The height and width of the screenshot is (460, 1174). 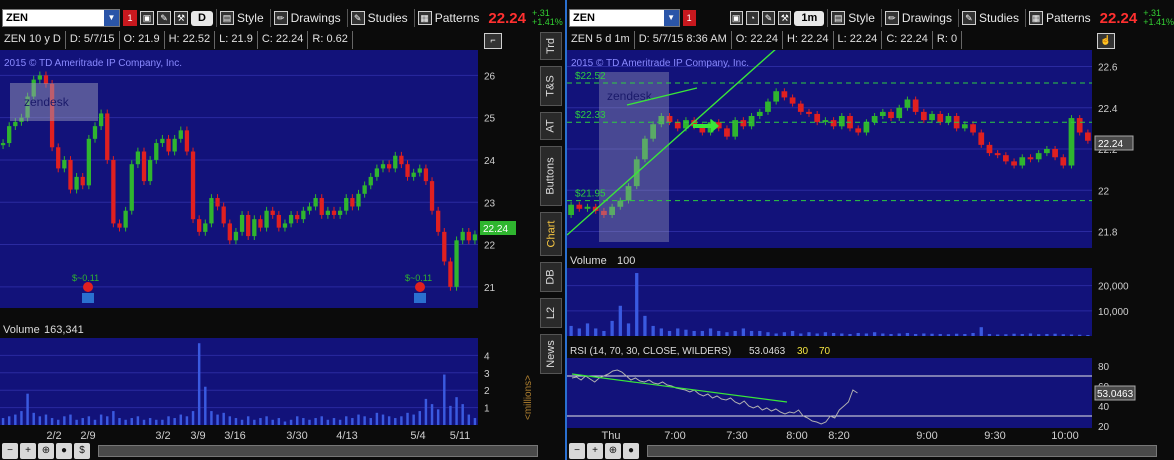 What do you see at coordinates (378, 18) in the screenshot?
I see `left-studies-button: ✎ Studies` at bounding box center [378, 18].